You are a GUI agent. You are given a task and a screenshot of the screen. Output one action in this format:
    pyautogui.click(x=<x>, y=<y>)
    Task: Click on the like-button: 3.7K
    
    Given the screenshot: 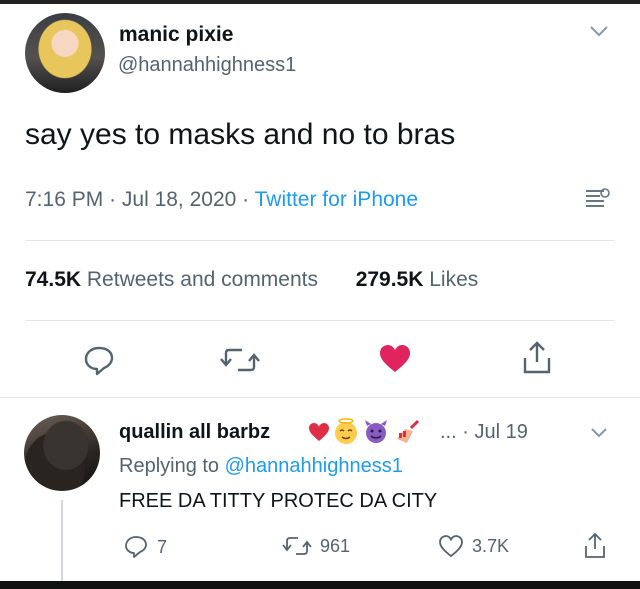 What is the action you would take?
    pyautogui.click(x=473, y=546)
    